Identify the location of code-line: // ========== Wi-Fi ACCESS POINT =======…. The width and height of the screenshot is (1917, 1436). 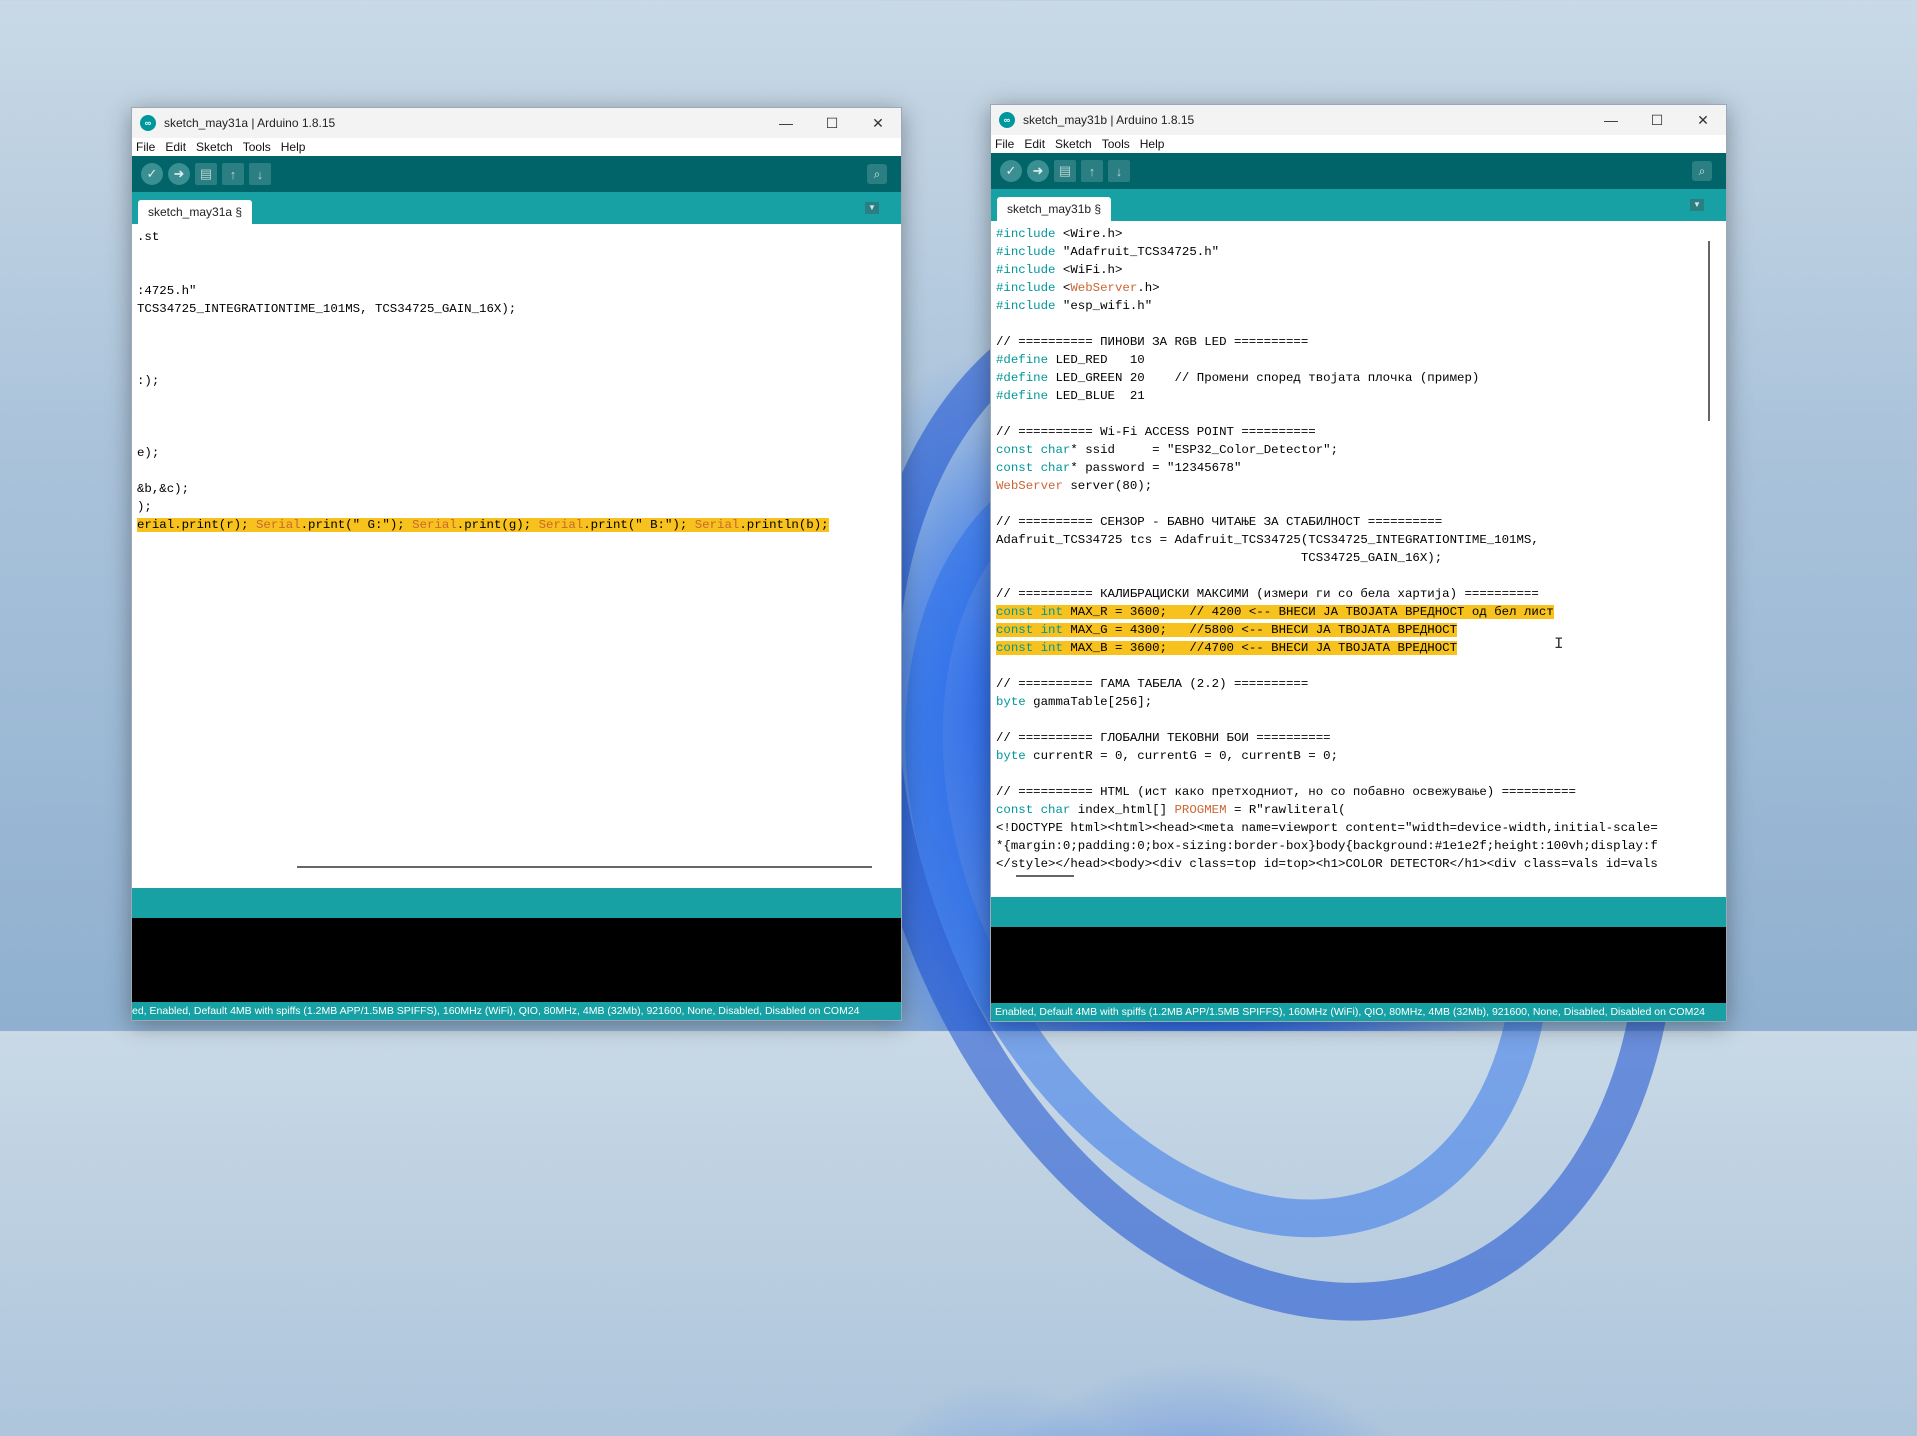
(1156, 432).